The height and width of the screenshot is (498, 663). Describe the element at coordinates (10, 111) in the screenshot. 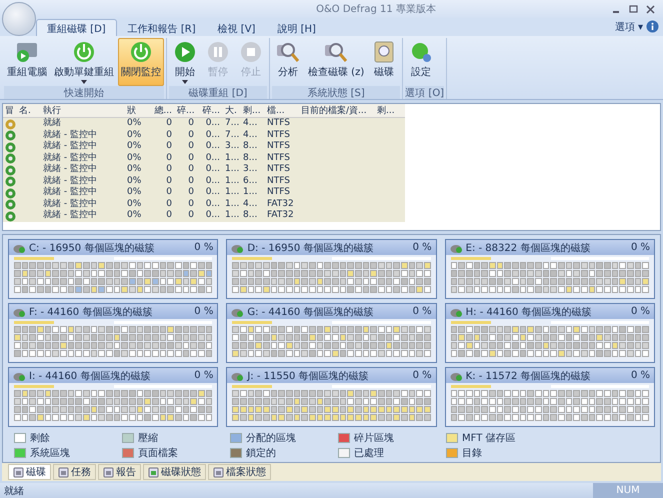

I see `column-header: 冒` at that location.